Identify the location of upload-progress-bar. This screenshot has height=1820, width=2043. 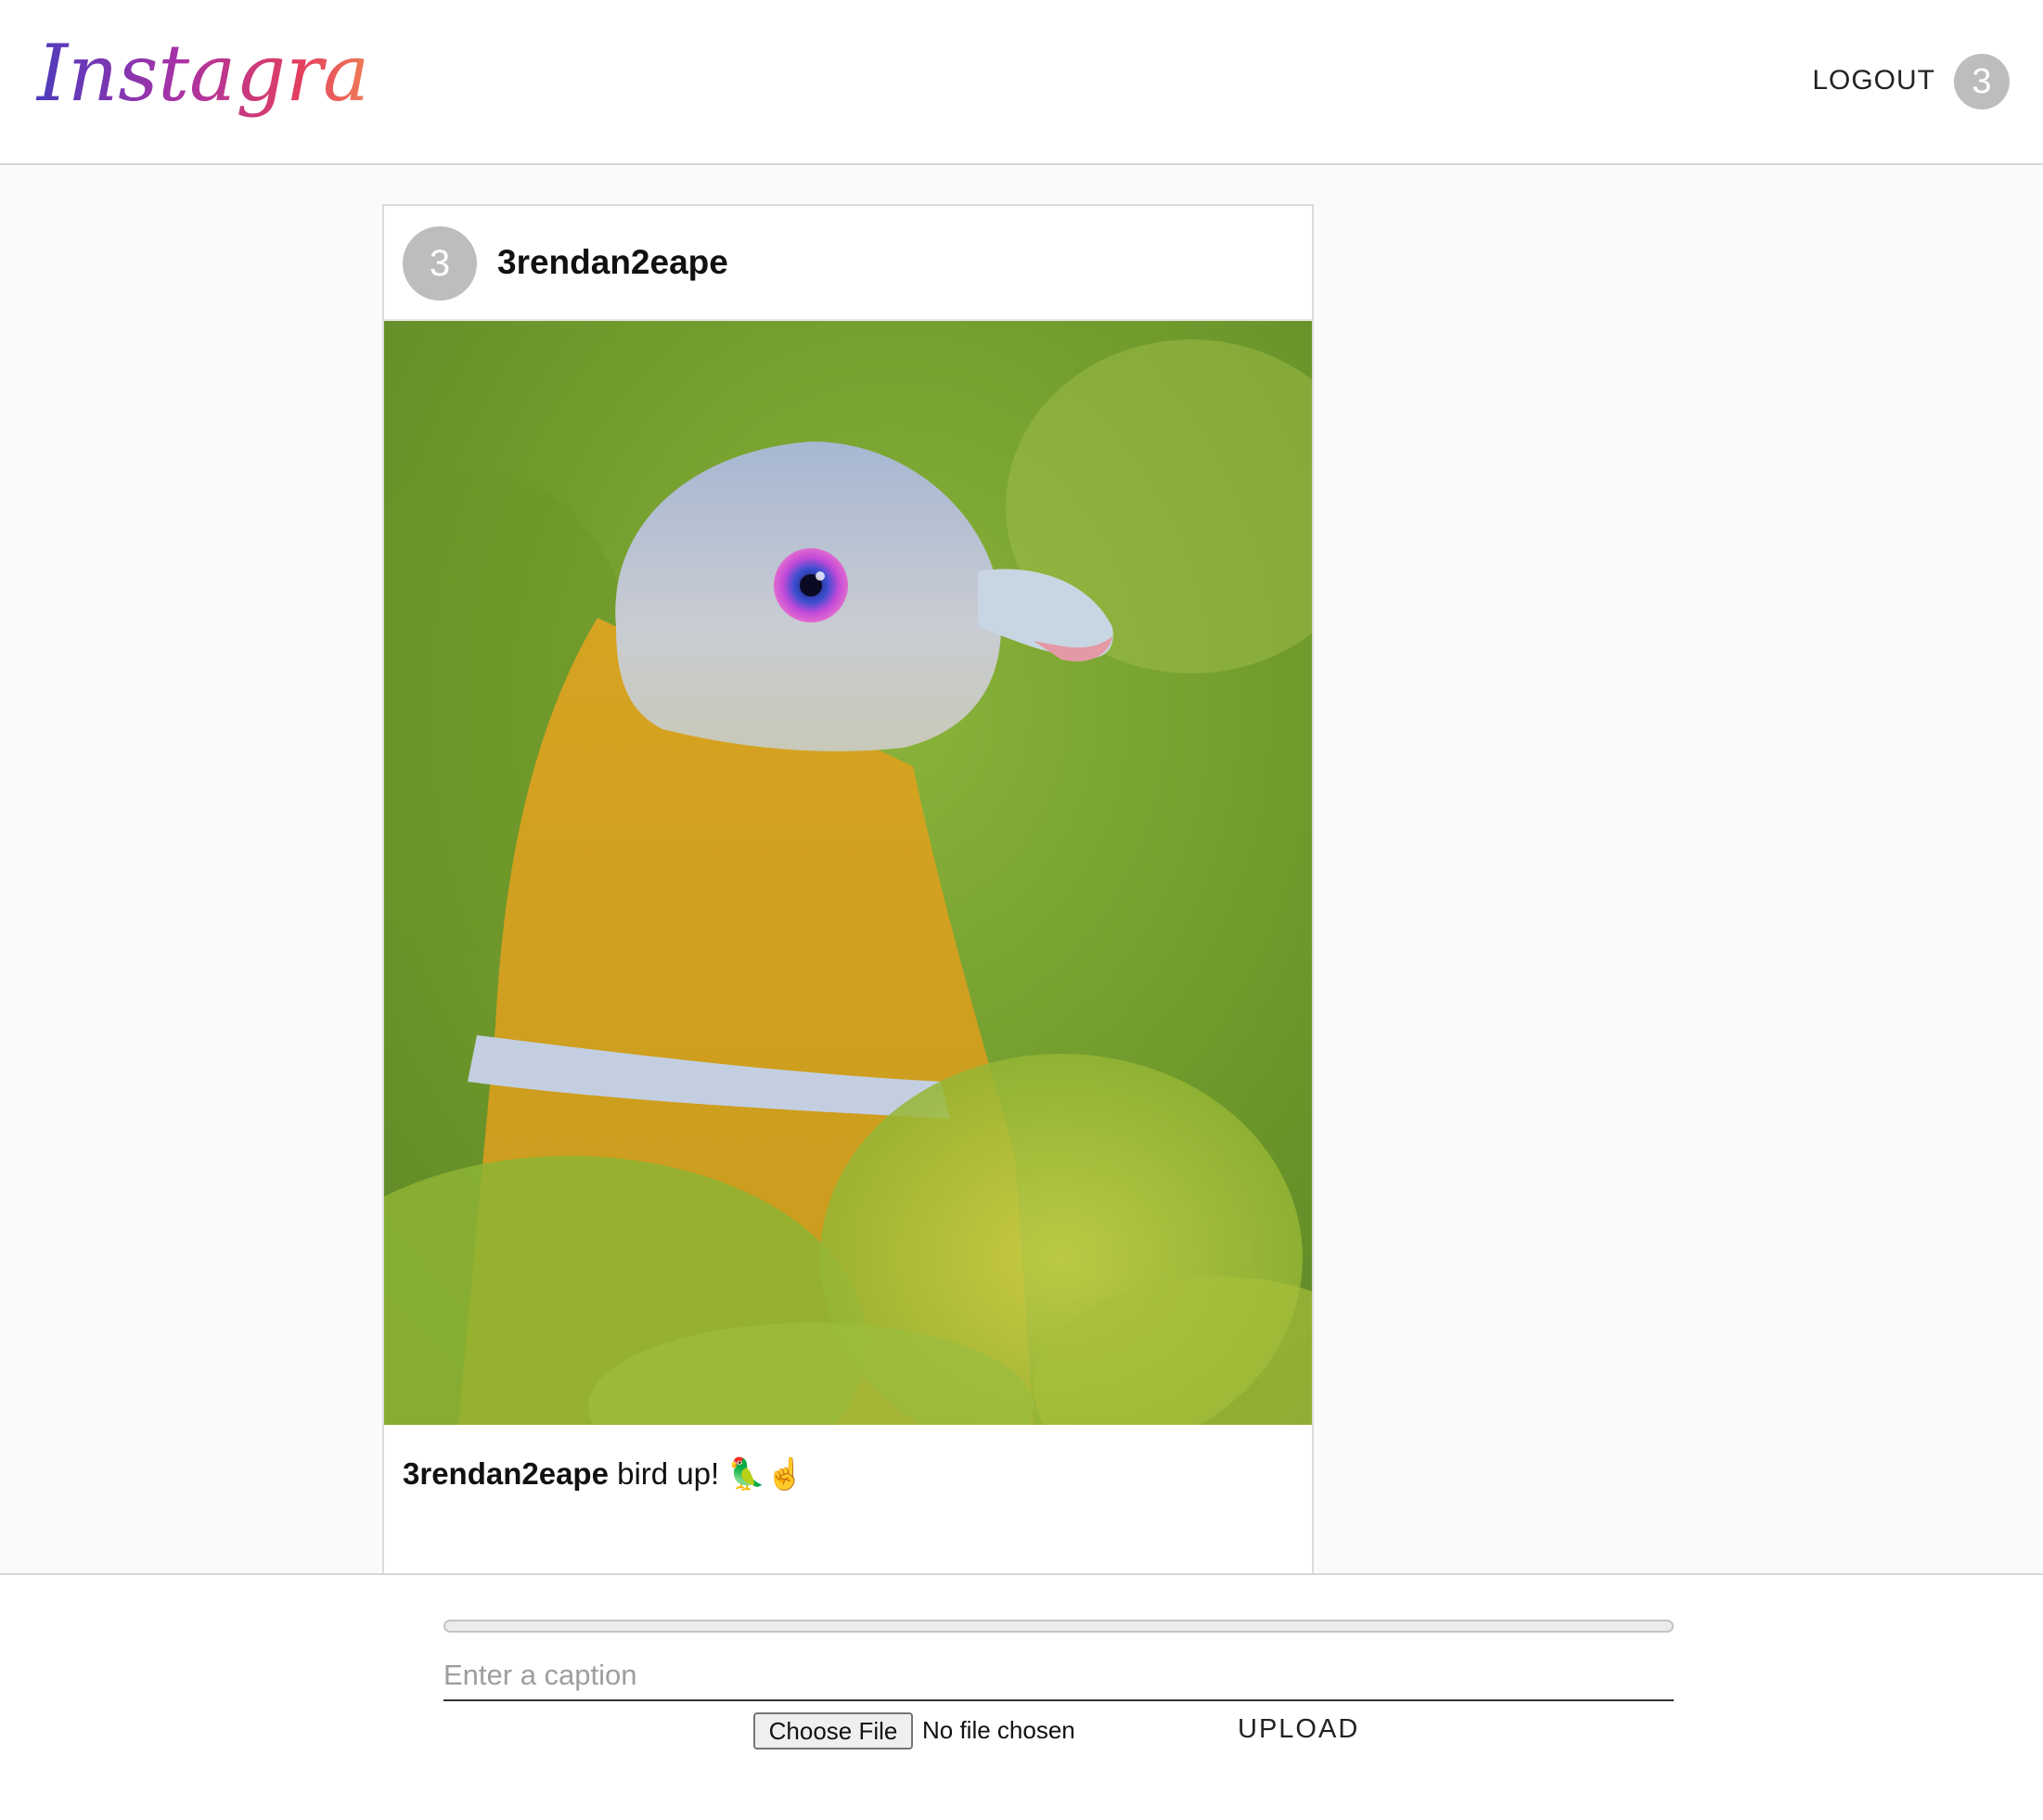
(1058, 1626).